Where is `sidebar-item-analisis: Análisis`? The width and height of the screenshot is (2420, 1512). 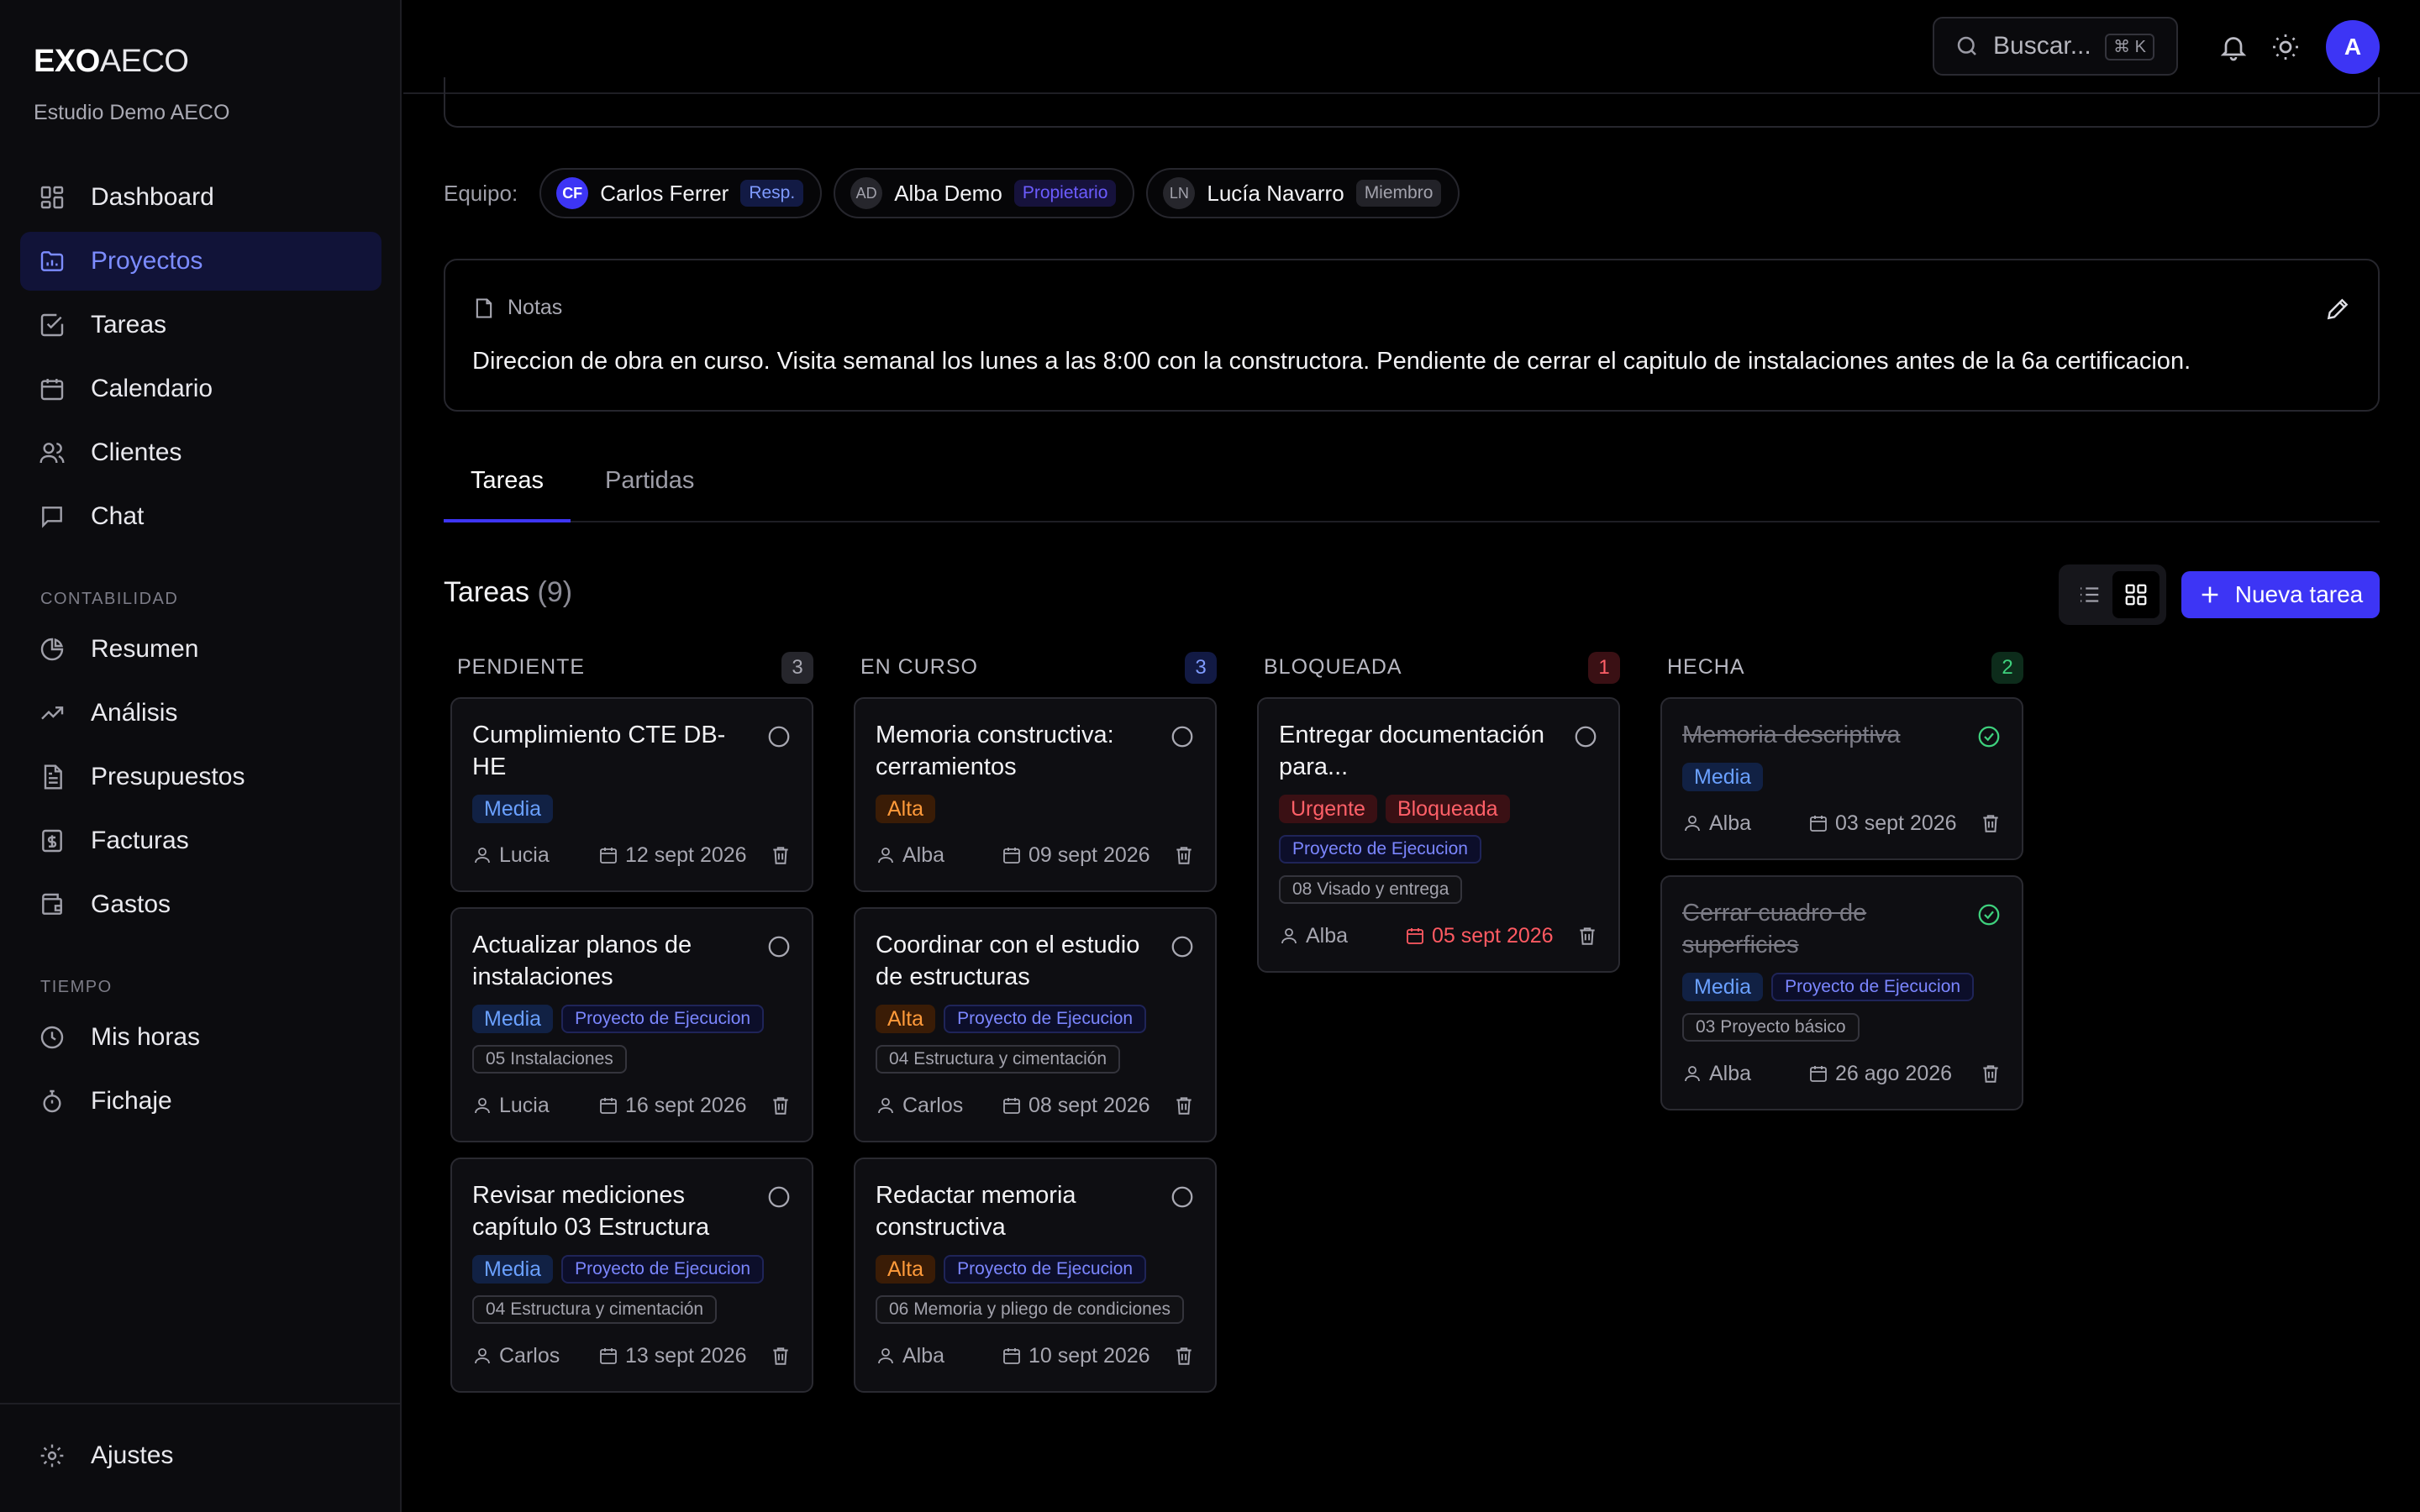 sidebar-item-analisis: Análisis is located at coordinates (200, 713).